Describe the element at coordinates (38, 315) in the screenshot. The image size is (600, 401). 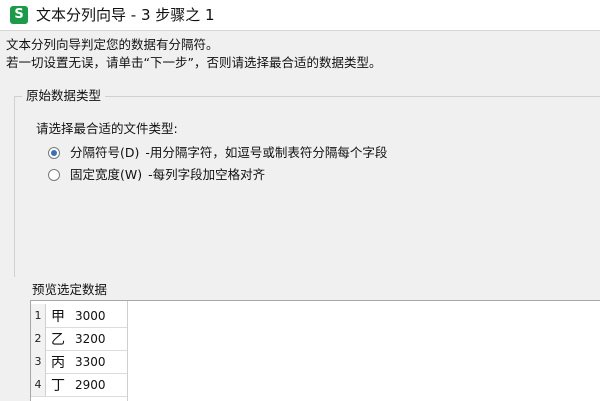
I see `row-number: 1` at that location.